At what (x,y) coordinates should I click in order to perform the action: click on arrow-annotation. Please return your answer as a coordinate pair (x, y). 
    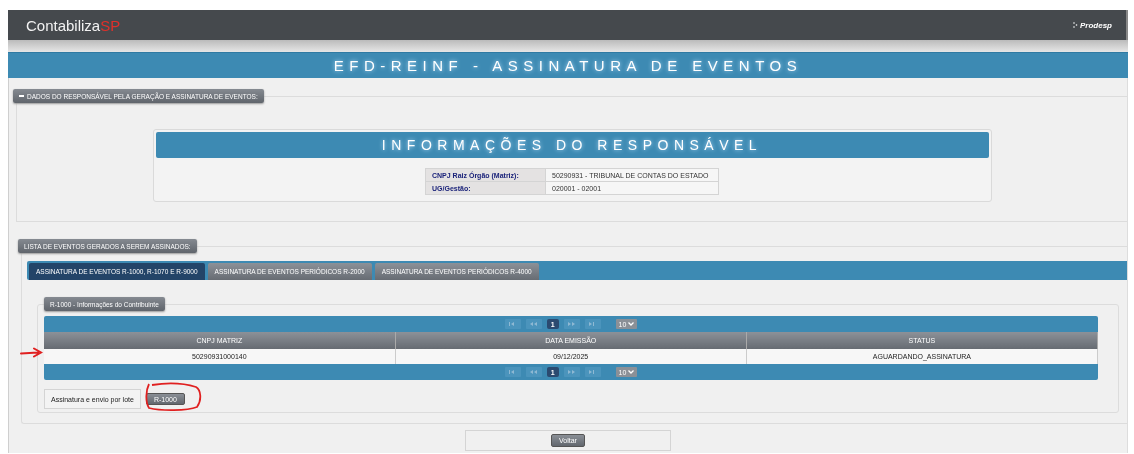
    Looking at the image, I should click on (31, 352).